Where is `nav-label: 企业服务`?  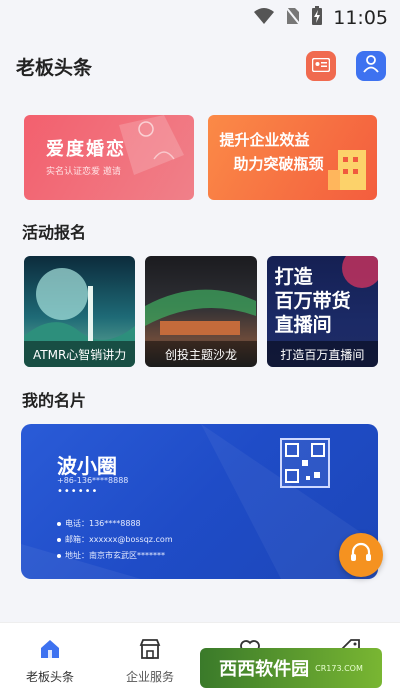
nav-label: 企业服务 is located at coordinates (149, 677).